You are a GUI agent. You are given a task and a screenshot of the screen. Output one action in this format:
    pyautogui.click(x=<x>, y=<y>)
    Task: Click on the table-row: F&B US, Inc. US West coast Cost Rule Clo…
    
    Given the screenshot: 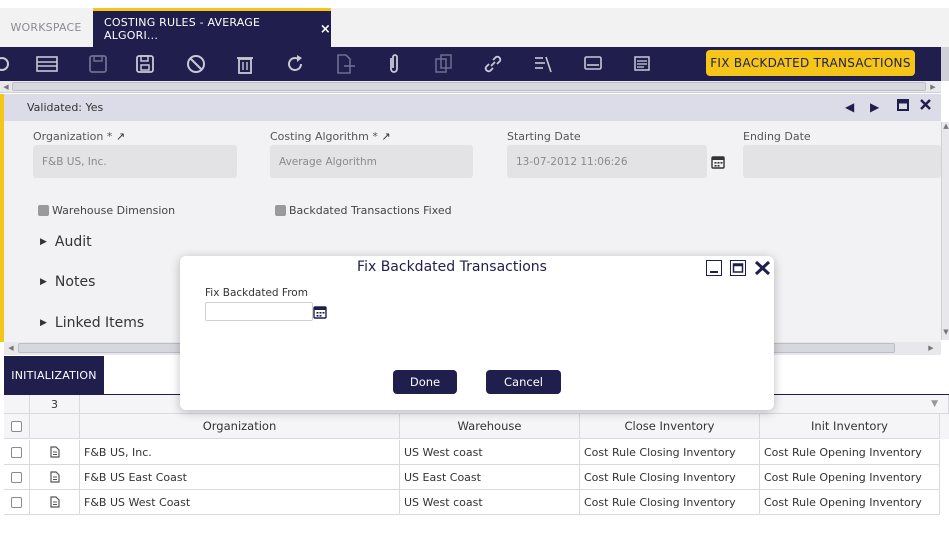 What is the action you would take?
    pyautogui.click(x=476, y=452)
    